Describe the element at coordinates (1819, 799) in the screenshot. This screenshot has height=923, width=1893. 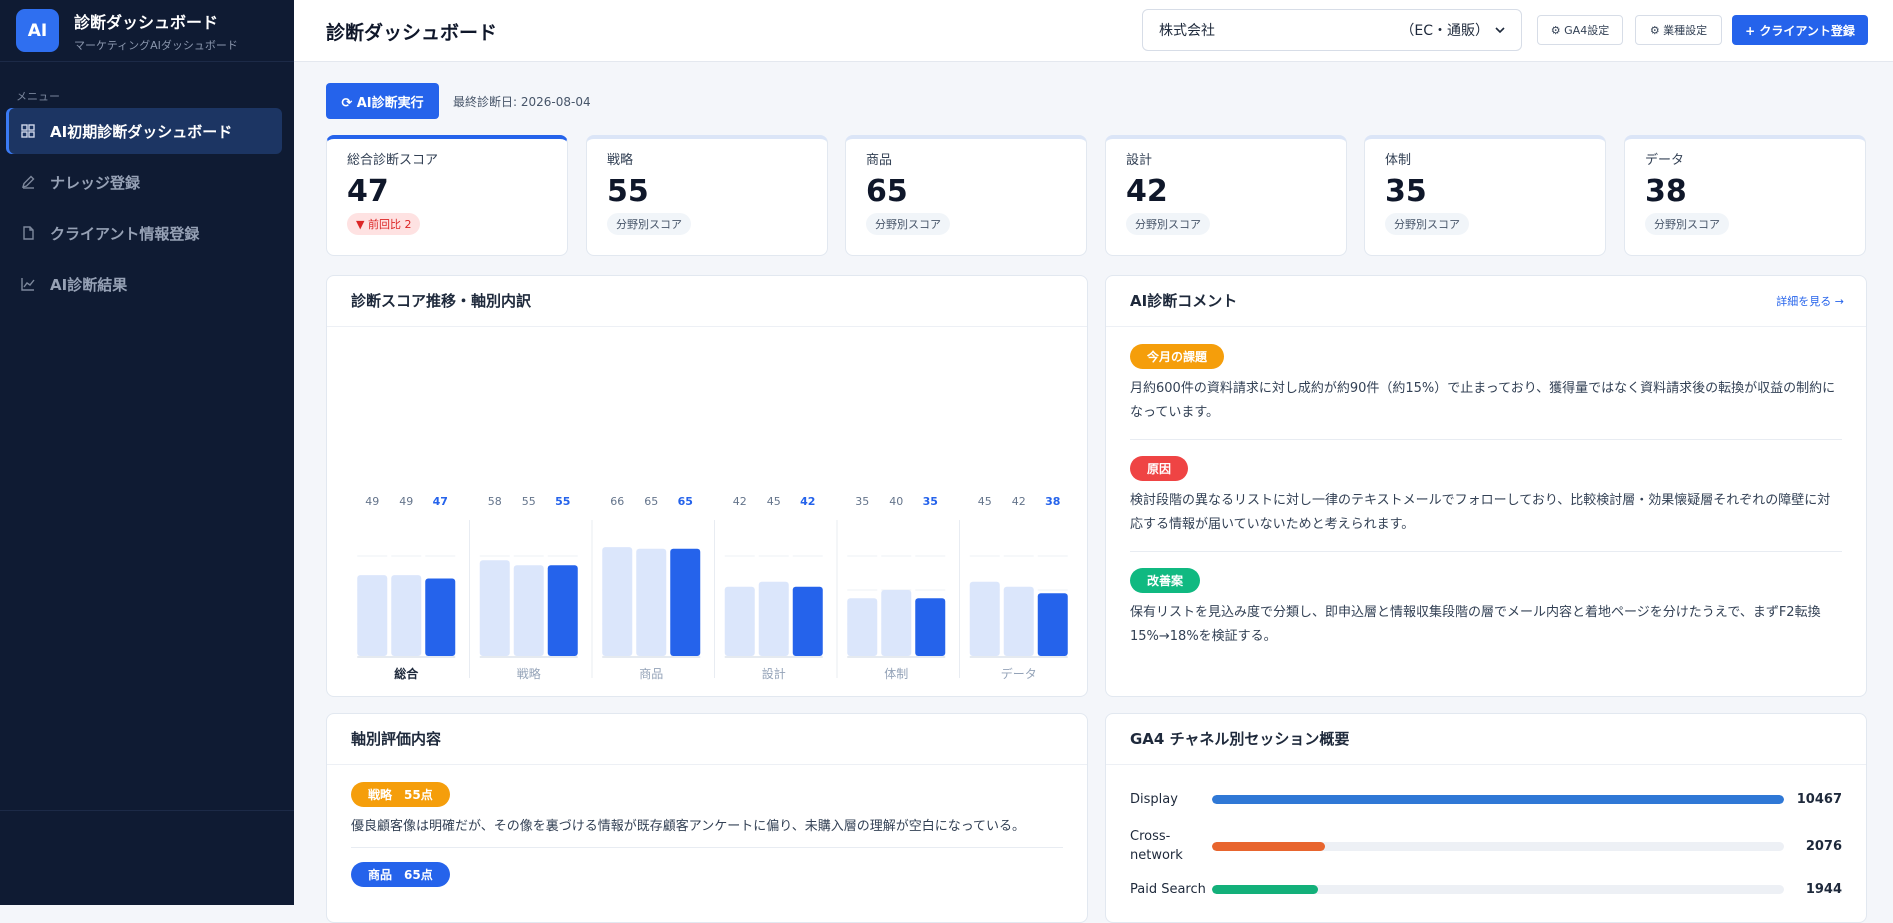
I see `channel-sessions: 10467` at that location.